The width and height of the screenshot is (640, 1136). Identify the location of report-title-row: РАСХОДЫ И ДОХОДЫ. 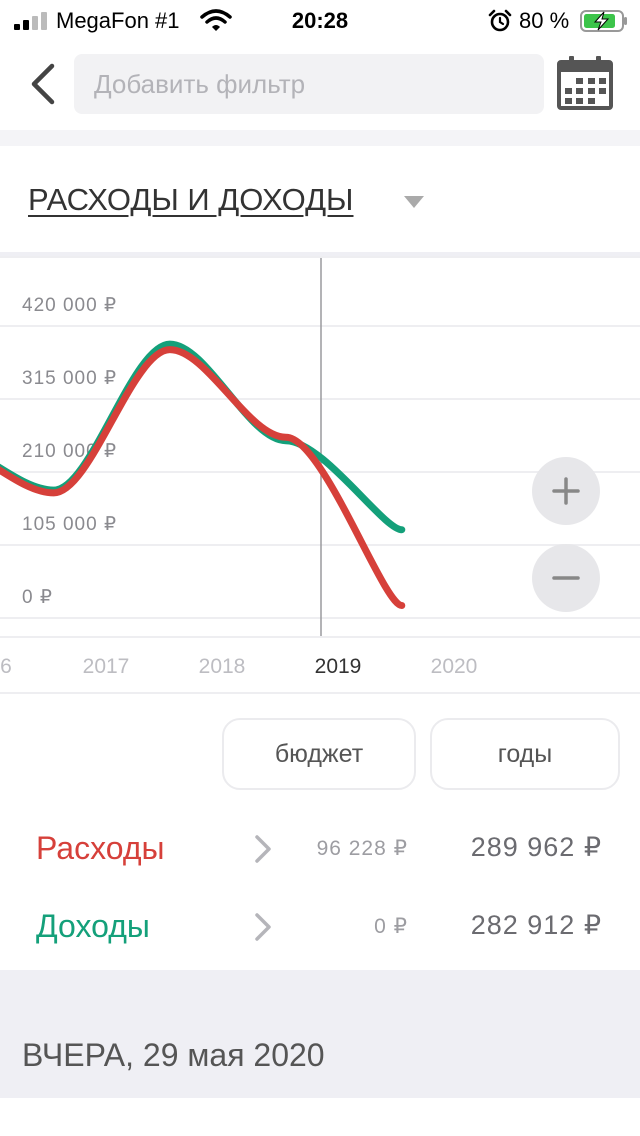
(320, 199).